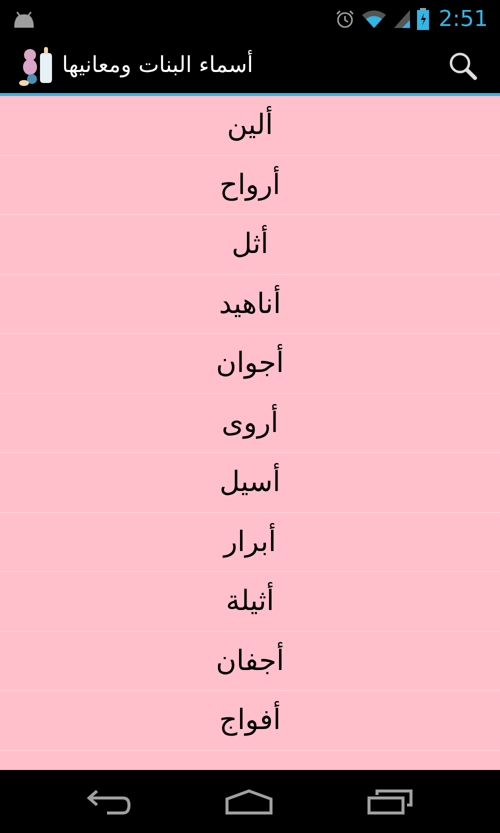 This screenshot has height=833, width=500. Describe the element at coordinates (109, 801) in the screenshot. I see `back-icon` at that location.